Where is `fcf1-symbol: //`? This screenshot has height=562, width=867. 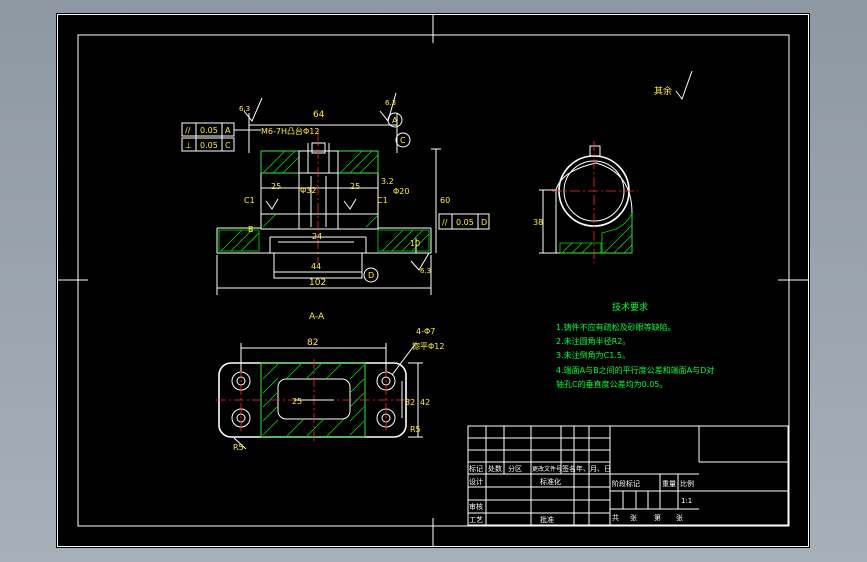
fcf1-symbol: // is located at coordinates (188, 130).